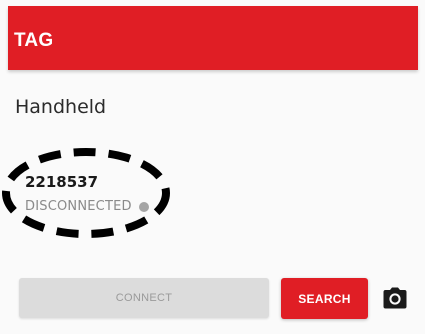 The image size is (425, 334). I want to click on section-title: Handheld, so click(61, 107).